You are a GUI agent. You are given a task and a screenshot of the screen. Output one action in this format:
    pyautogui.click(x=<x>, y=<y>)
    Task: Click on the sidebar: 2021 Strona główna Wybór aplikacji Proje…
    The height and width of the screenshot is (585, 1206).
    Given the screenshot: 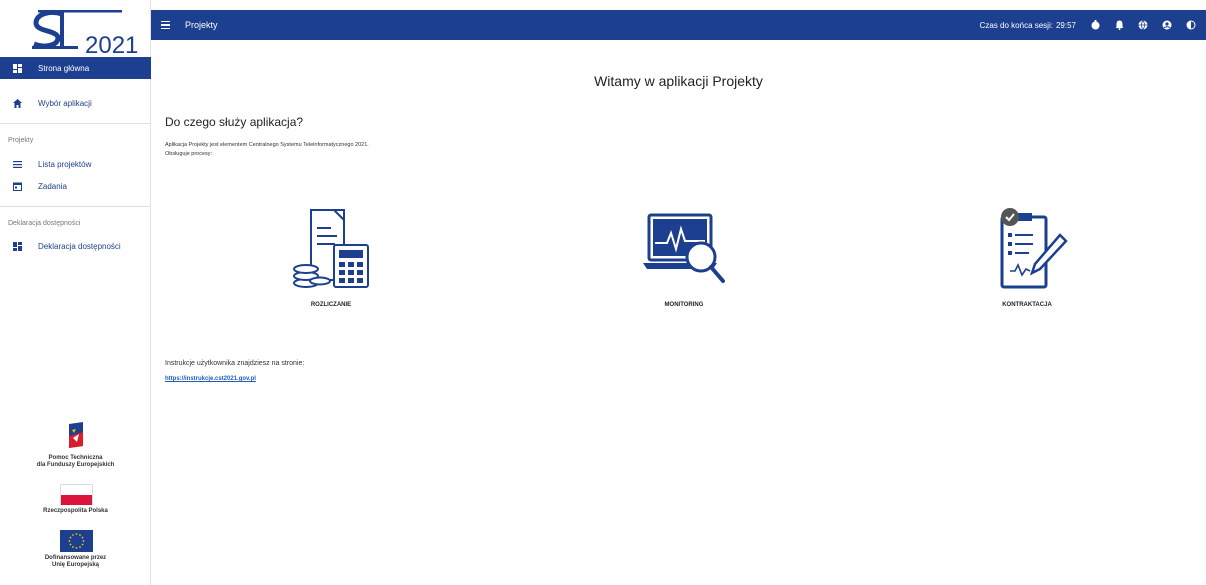 What is the action you would take?
    pyautogui.click(x=75, y=292)
    